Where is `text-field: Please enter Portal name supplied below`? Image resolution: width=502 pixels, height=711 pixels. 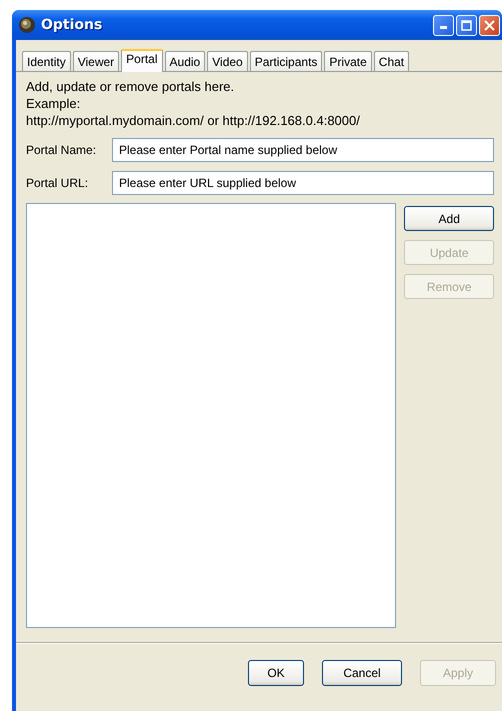 text-field: Please enter Portal name supplied below is located at coordinates (303, 150).